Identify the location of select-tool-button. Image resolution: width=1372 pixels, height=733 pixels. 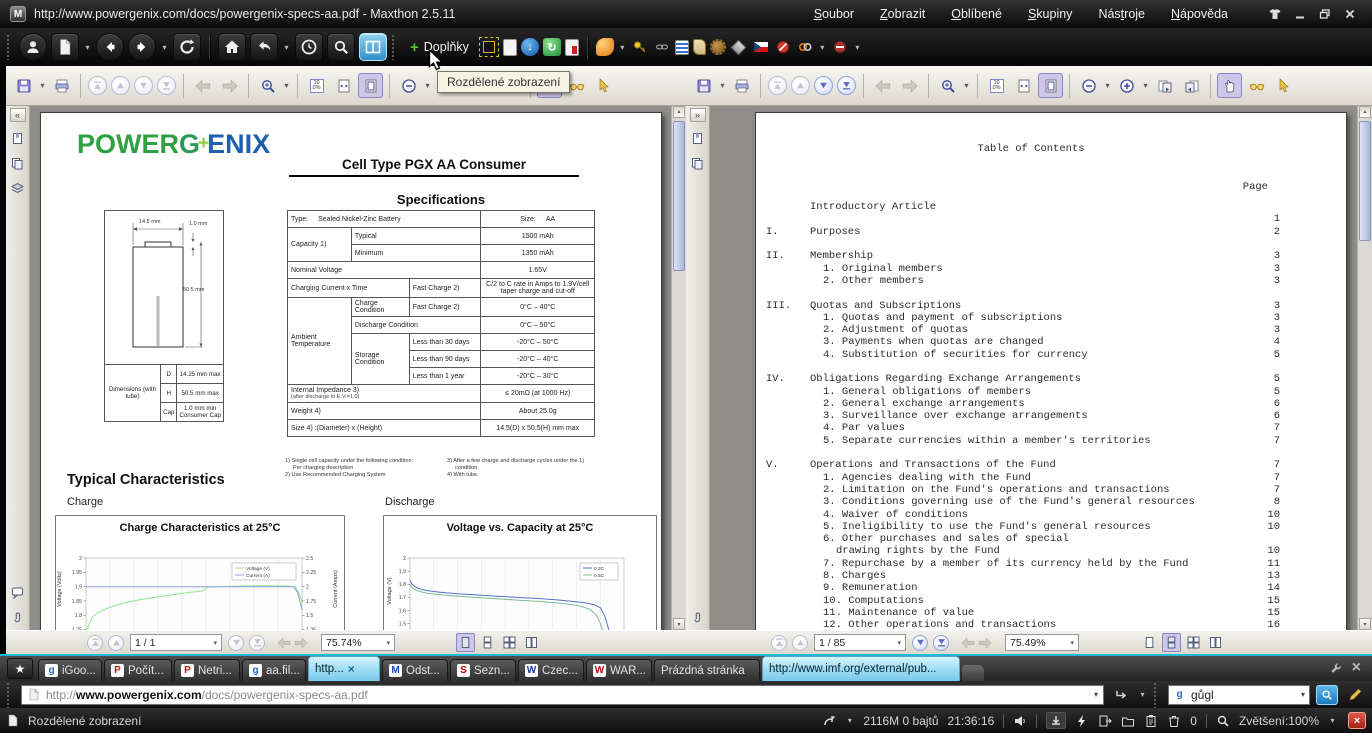
(1283, 85).